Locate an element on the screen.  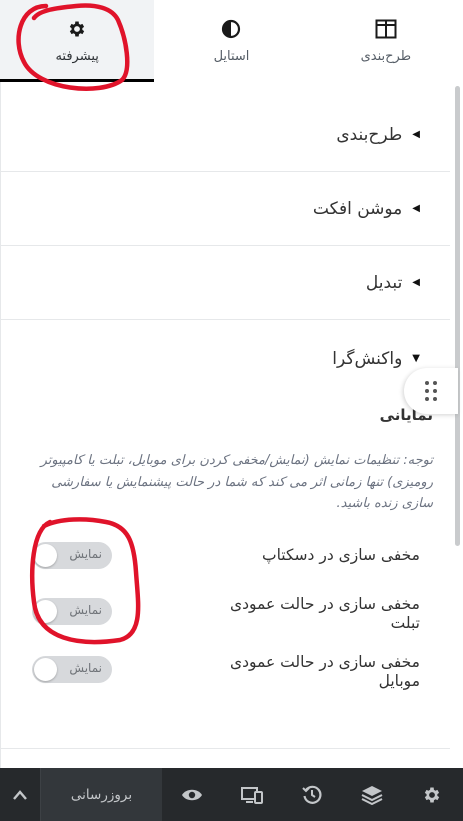
navigator-button is located at coordinates (372, 794).